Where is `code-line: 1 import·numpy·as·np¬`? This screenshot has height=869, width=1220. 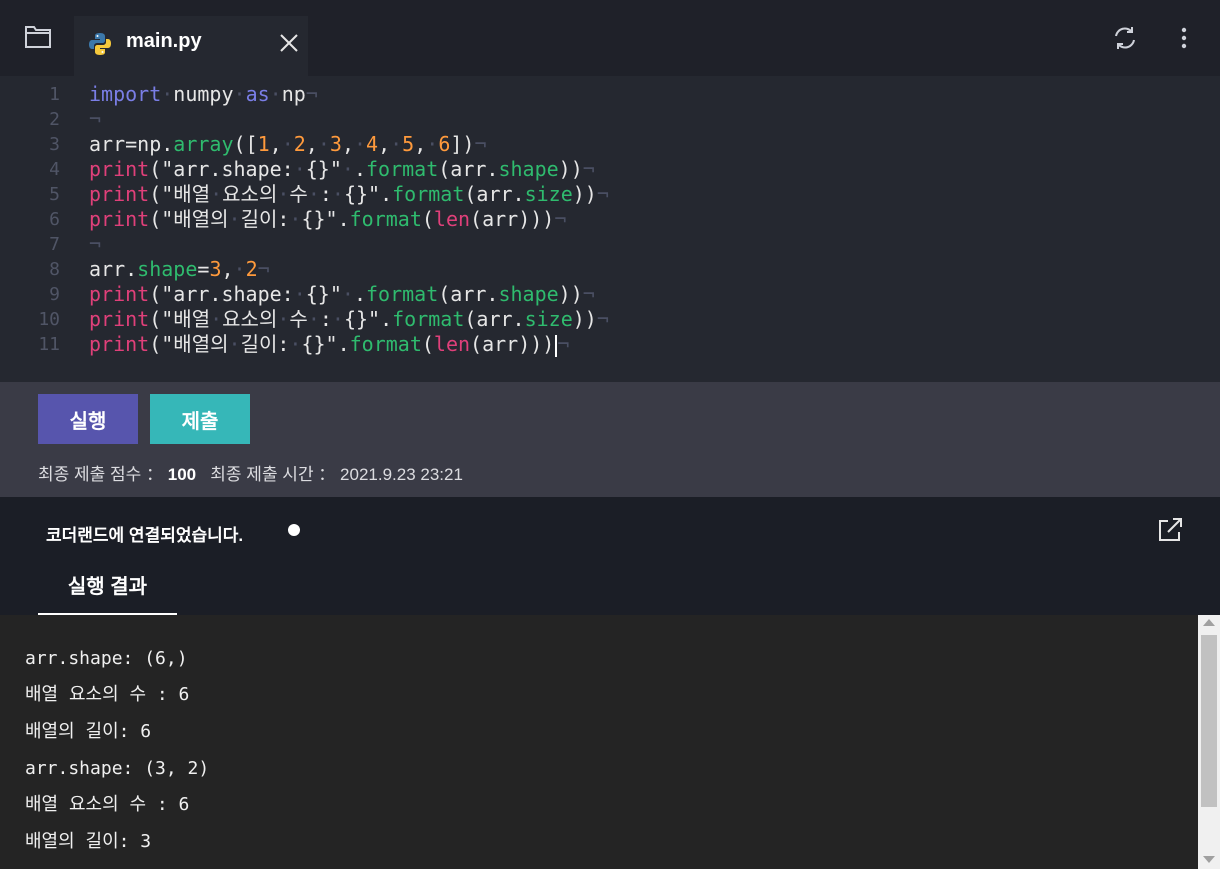
code-line: 1 import·numpy·as·np¬ is located at coordinates (610, 94).